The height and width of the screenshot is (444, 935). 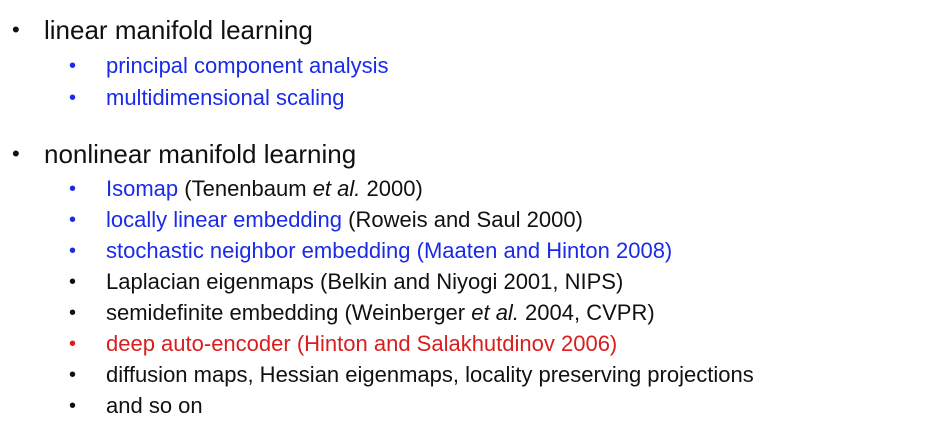 What do you see at coordinates (586, 312) in the screenshot?
I see `label-post: 2004, CVPR)` at bounding box center [586, 312].